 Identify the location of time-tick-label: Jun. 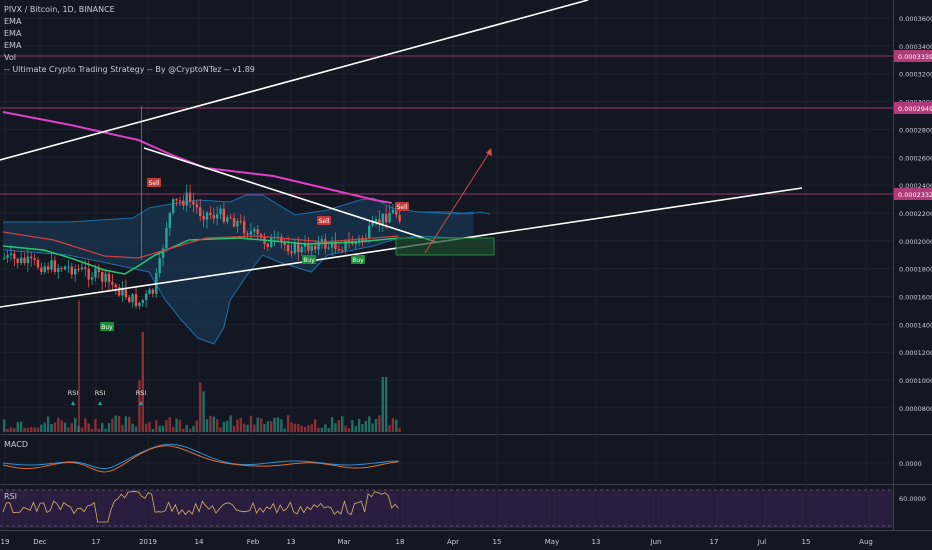
(656, 542).